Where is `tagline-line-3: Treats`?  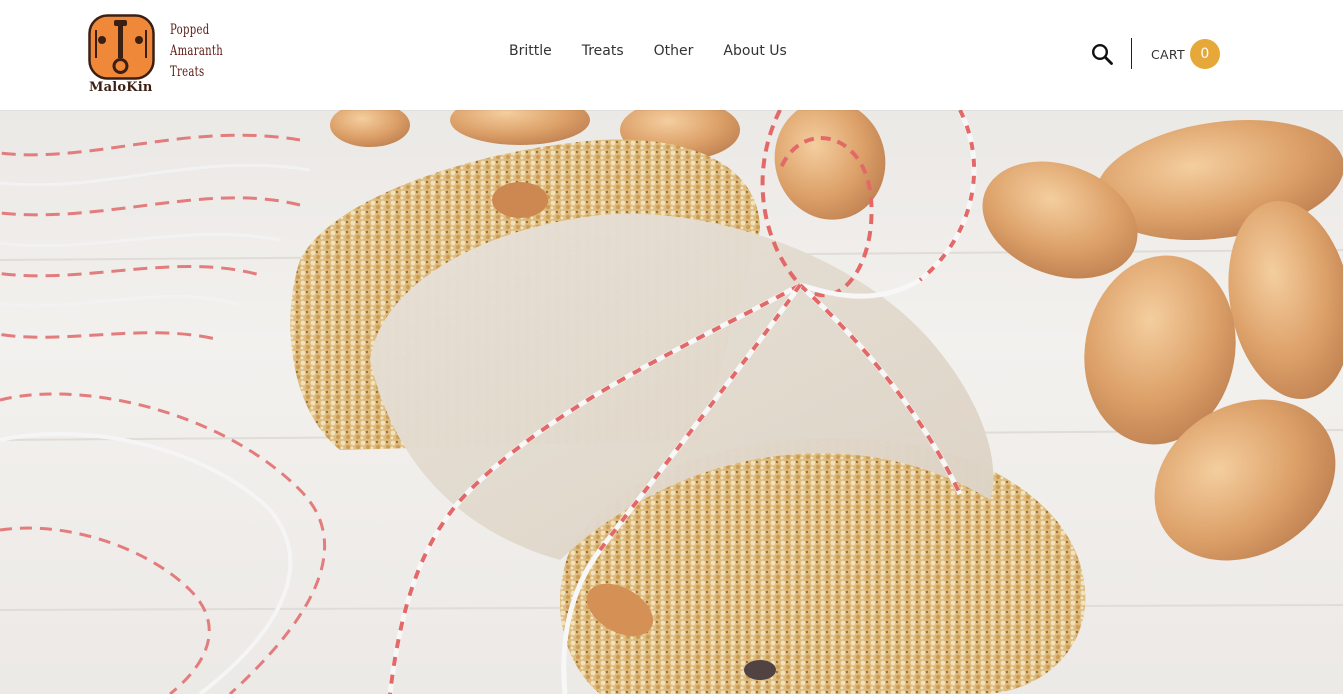
tagline-line-3: Treats is located at coordinates (187, 72).